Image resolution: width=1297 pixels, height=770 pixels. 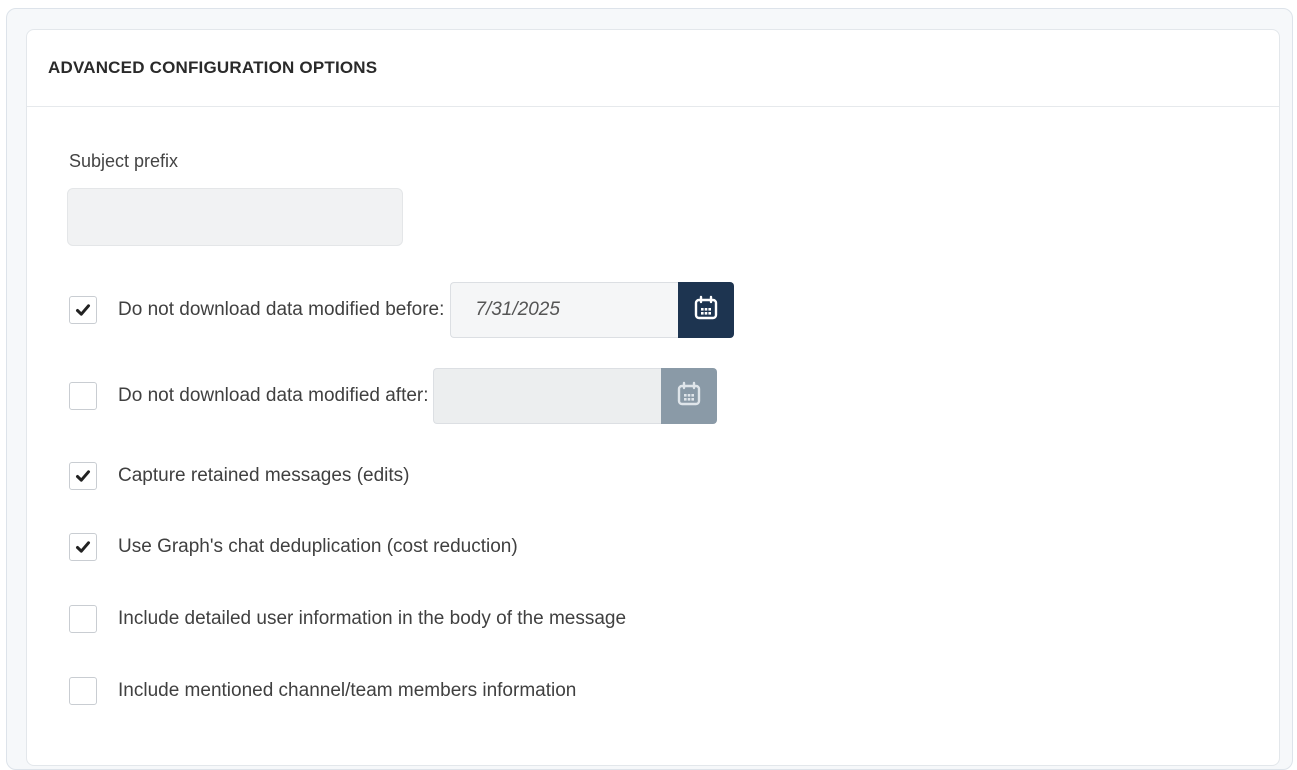 What do you see at coordinates (264, 475) in the screenshot?
I see `capture-retained-label: Capture retained messages (edits)` at bounding box center [264, 475].